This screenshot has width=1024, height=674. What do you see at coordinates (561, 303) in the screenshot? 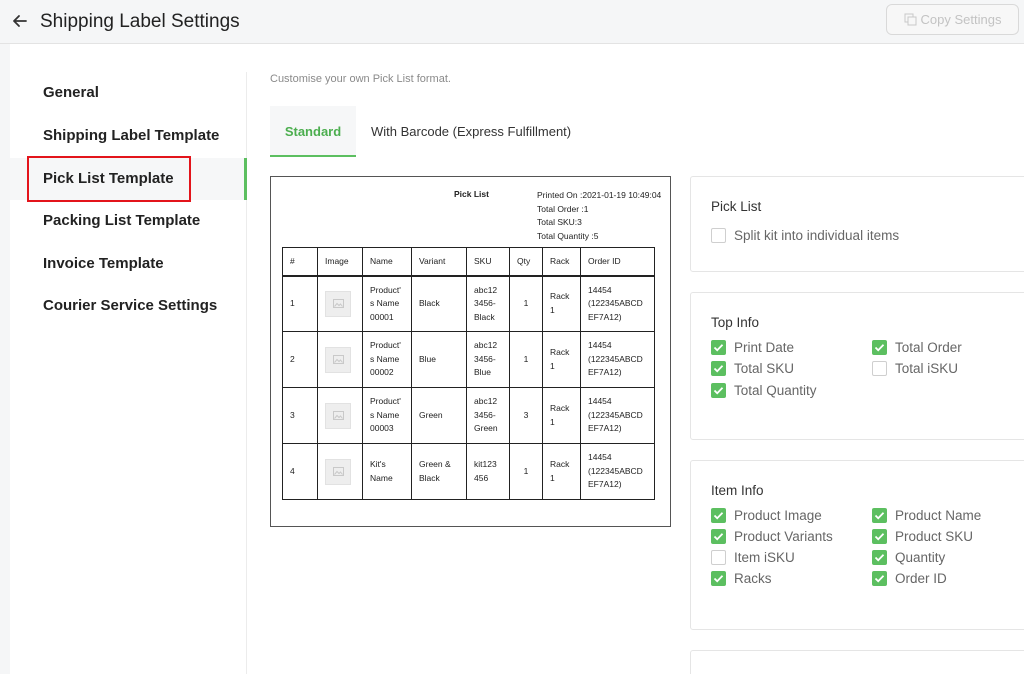
I see `cell-rack: Rack 1` at bounding box center [561, 303].